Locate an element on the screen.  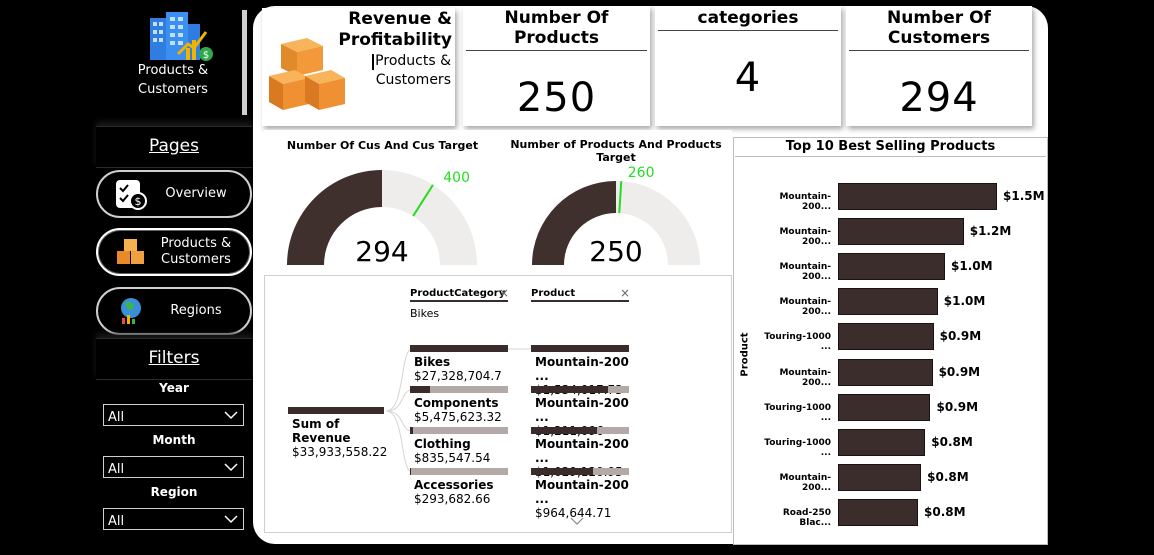
nav-overview-button: $ Overview is located at coordinates (174, 194).